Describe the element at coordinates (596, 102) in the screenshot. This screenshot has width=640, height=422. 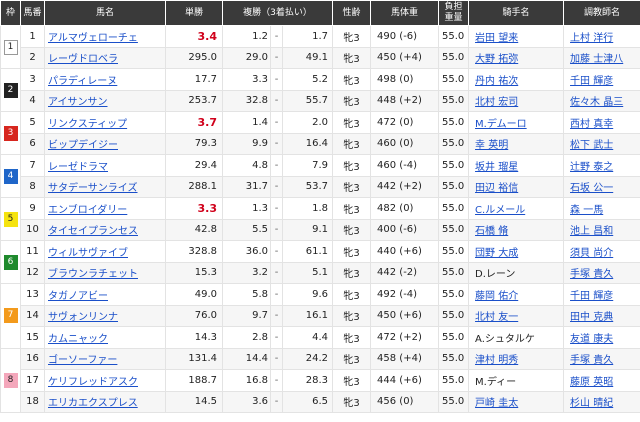
I see `trainer-link: 佐々木 晶三` at that location.